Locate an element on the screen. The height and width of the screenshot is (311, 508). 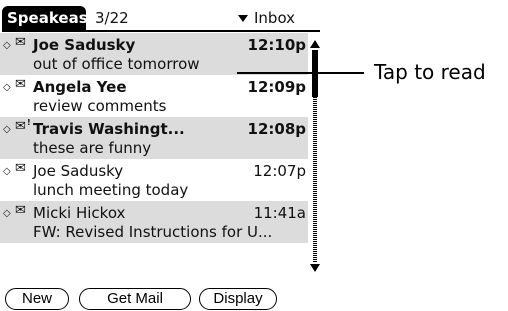
folder-label: Inbox is located at coordinates (275, 18).